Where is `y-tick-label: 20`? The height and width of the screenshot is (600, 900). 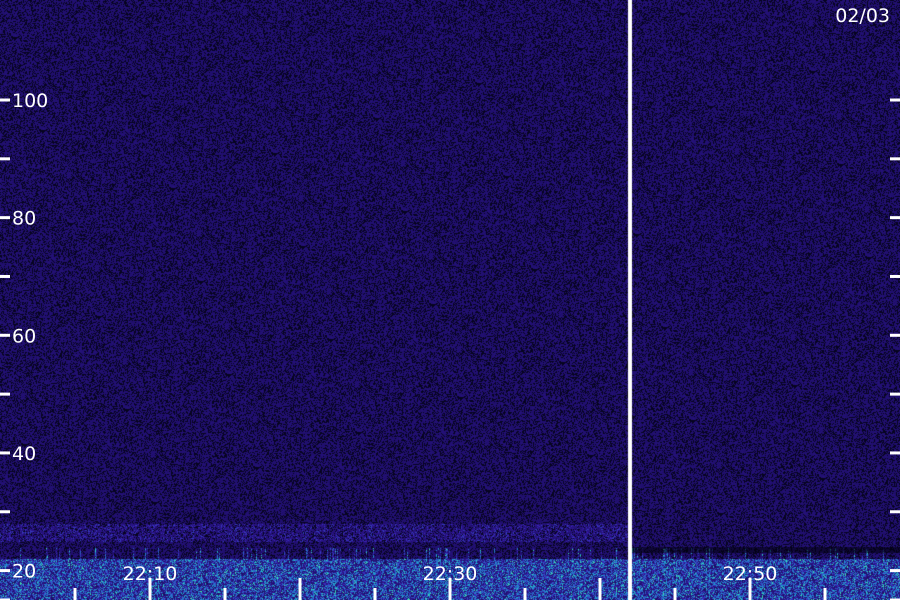 y-tick-label: 20 is located at coordinates (24, 572).